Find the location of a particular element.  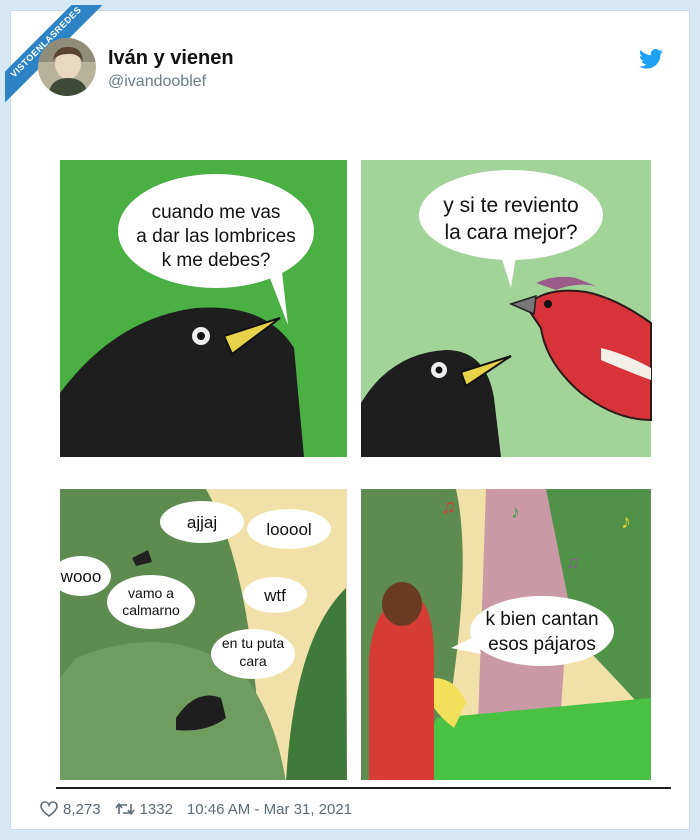

retweet-icon is located at coordinates (124, 809).